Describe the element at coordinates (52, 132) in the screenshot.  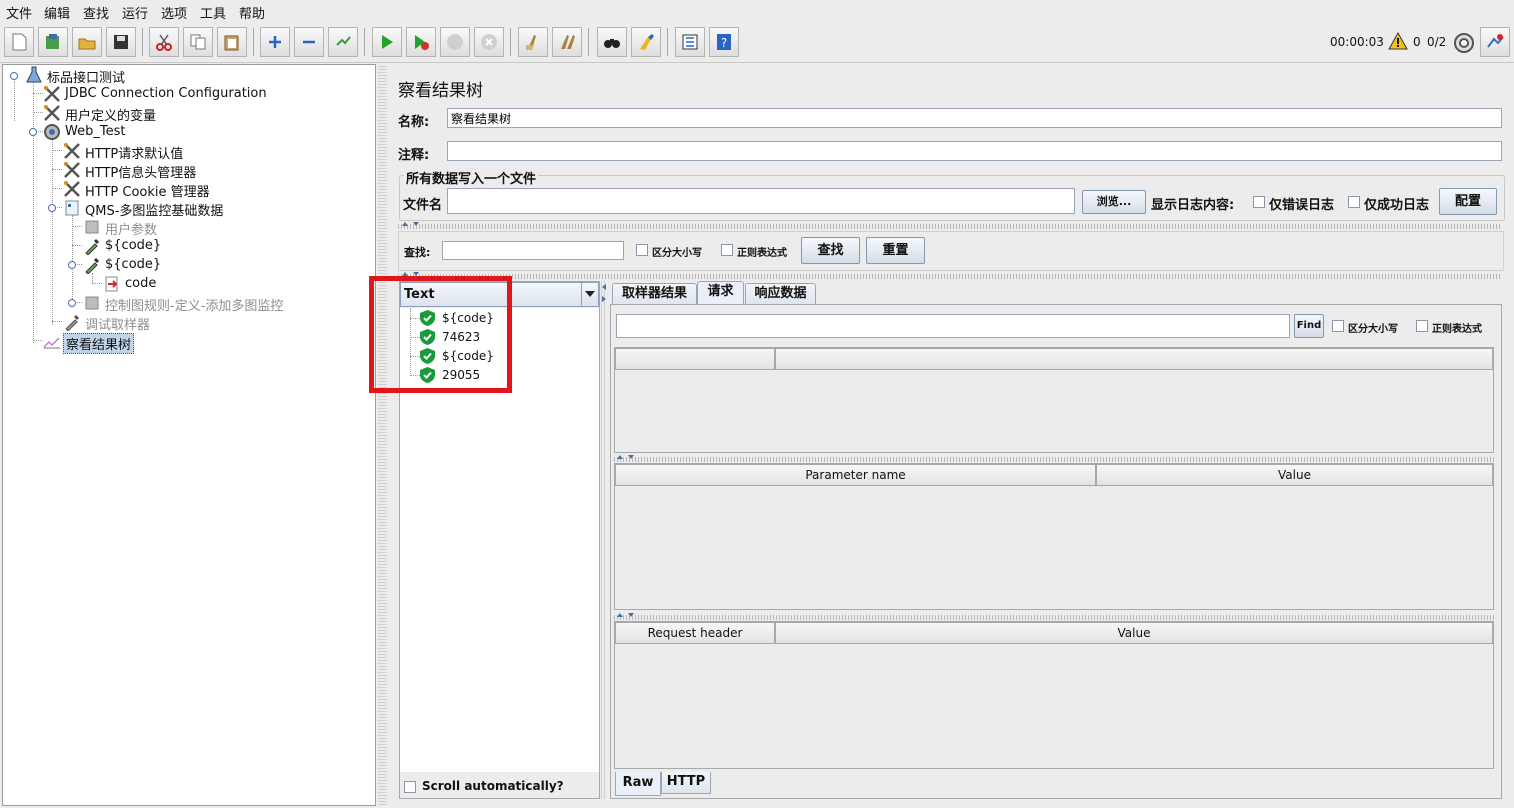
I see `thread-group-icon` at that location.